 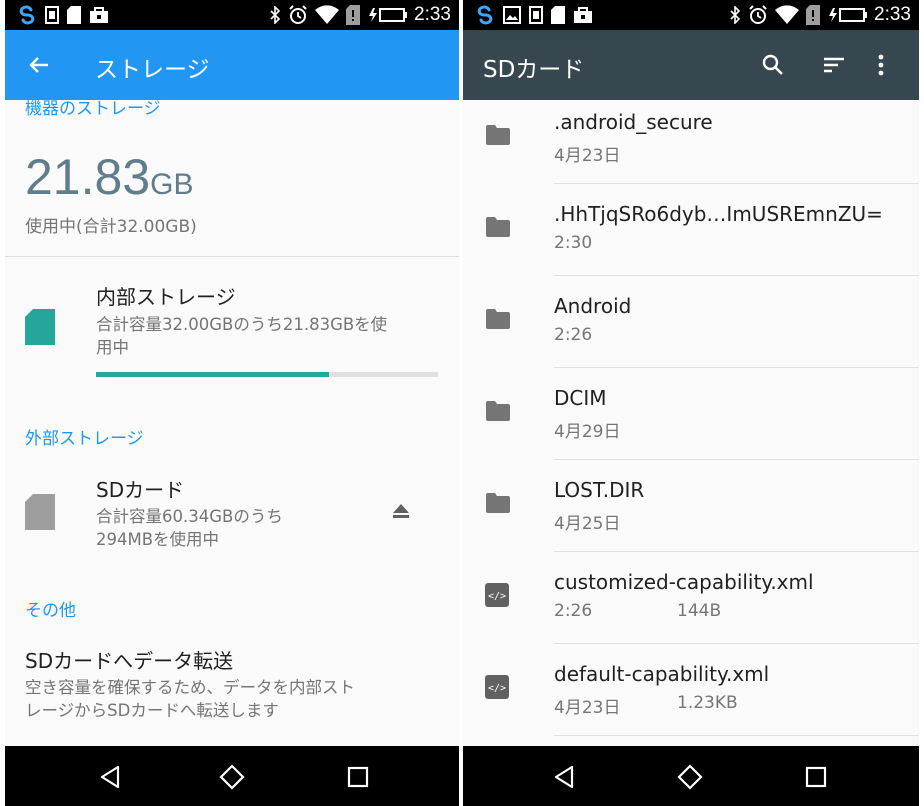 What do you see at coordinates (213, 374) in the screenshot?
I see `internal-storage-progress-fill` at bounding box center [213, 374].